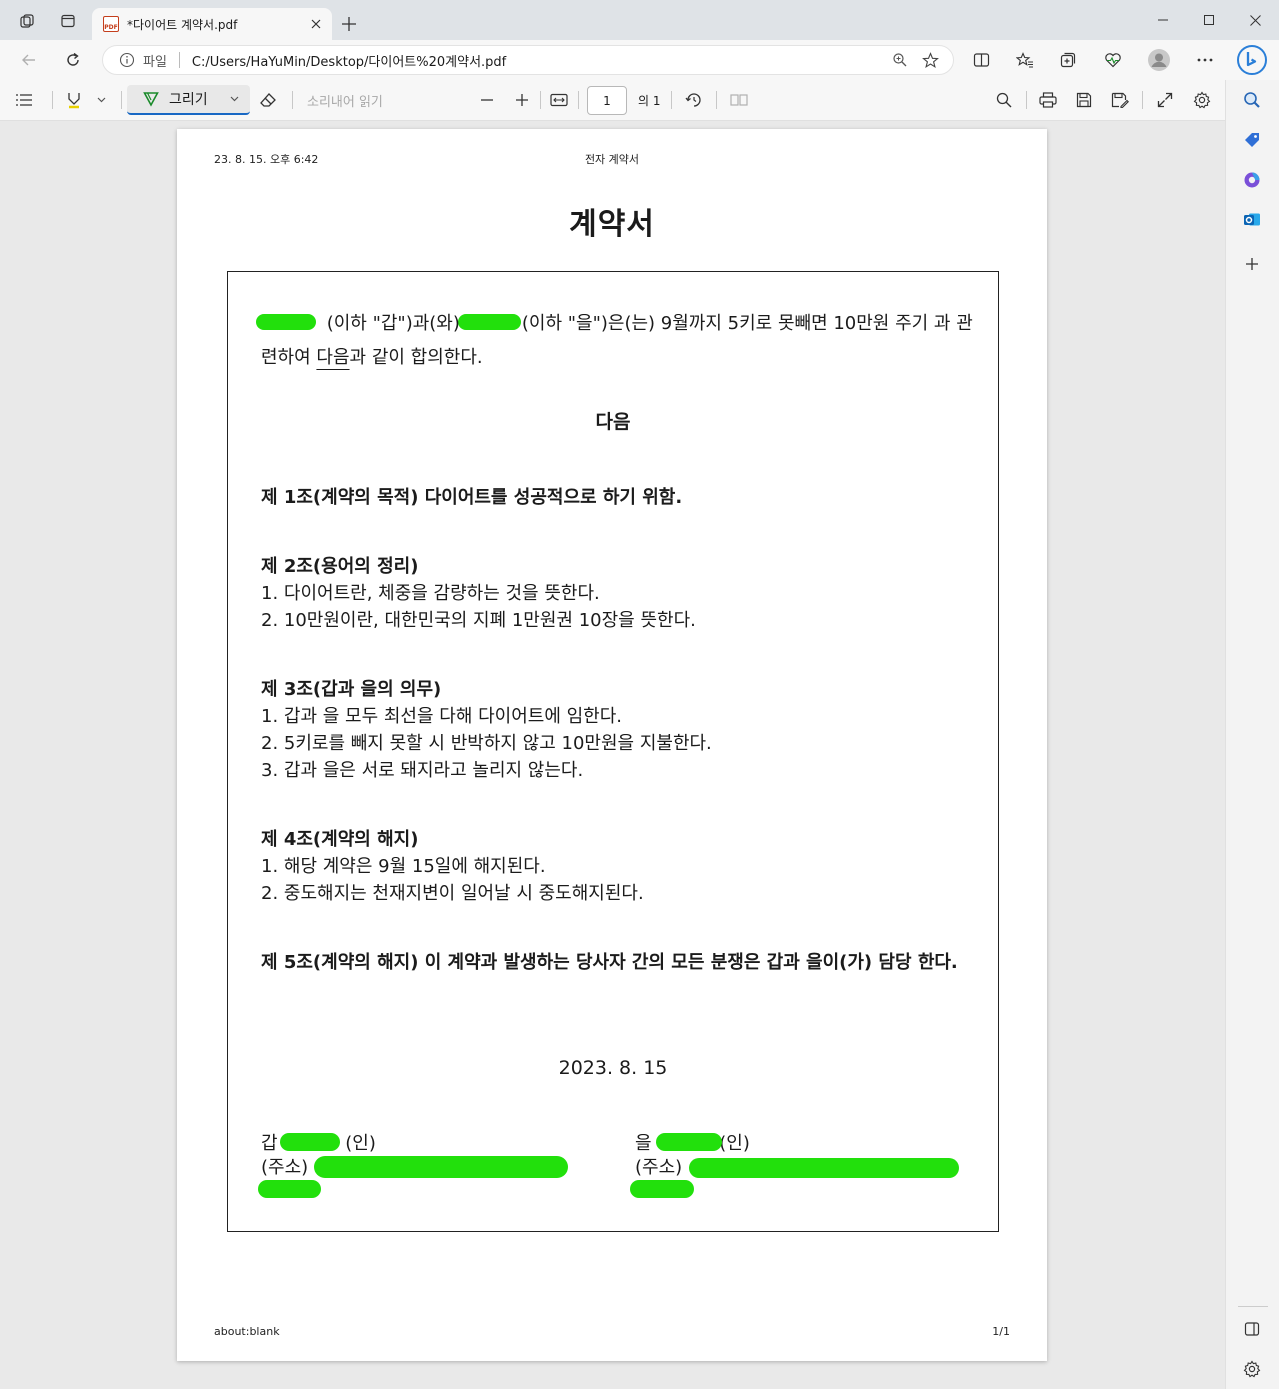 The height and width of the screenshot is (1389, 1279). Describe the element at coordinates (930, 60) in the screenshot. I see `favorite-star-icon` at that location.